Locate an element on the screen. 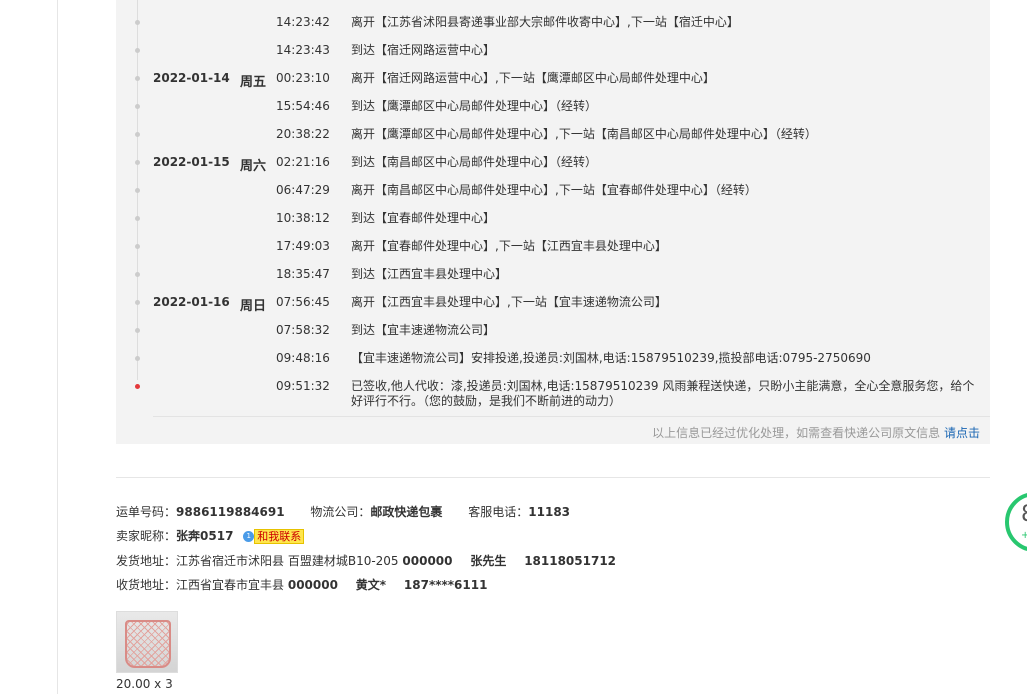  timeline-time: 18:35:47 is located at coordinates (303, 274).